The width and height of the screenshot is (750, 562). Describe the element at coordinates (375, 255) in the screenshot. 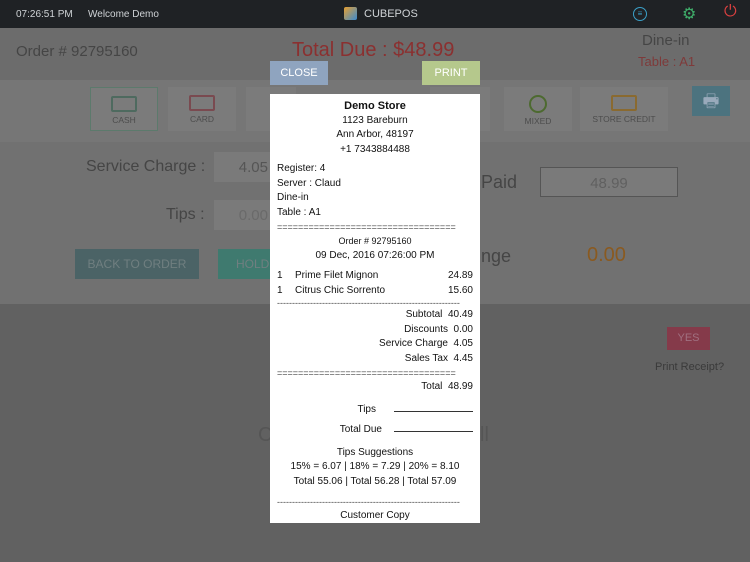

I see `receipt-date: 09 Dec, 2016 07:26:00 PM` at that location.